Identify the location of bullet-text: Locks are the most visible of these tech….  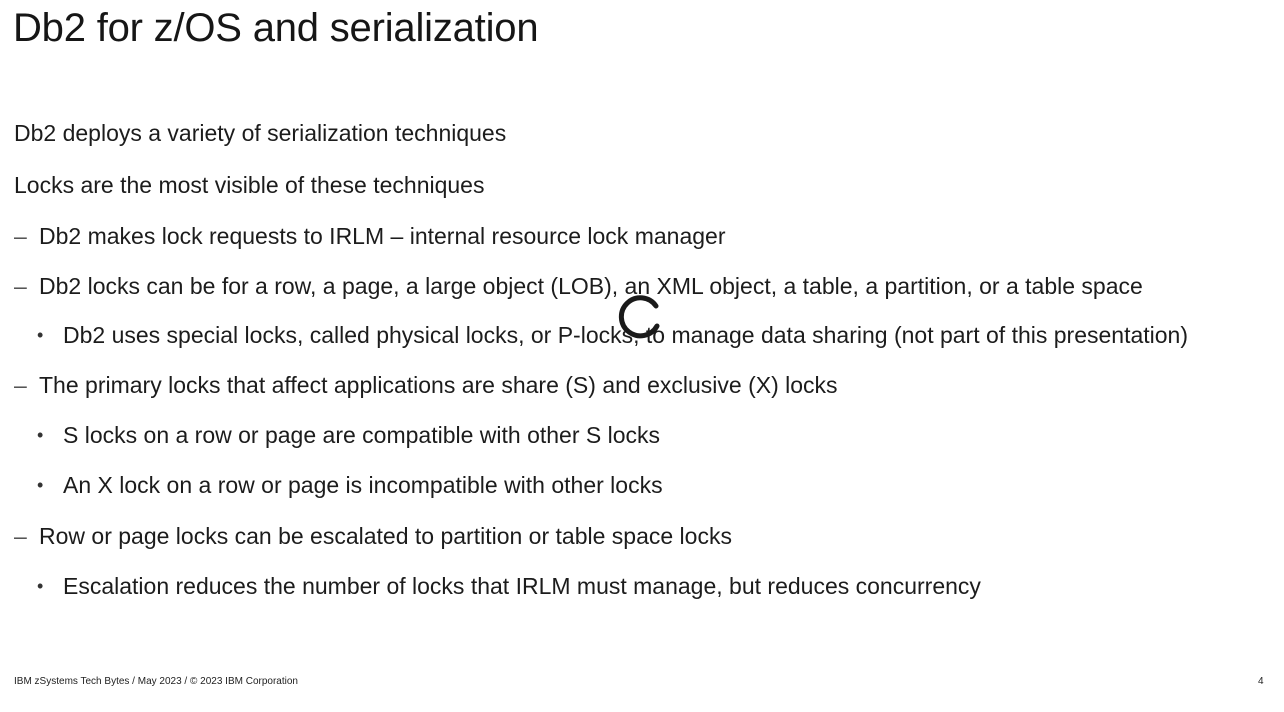
(249, 185).